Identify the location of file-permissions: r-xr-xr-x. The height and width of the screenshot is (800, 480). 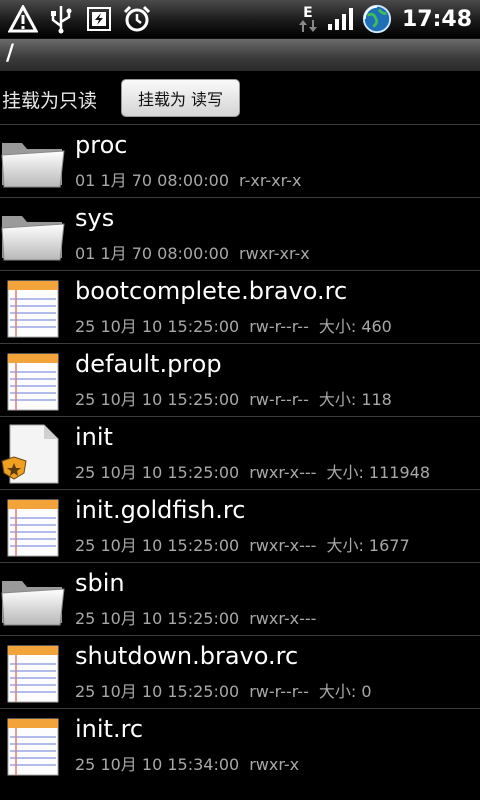
(270, 180).